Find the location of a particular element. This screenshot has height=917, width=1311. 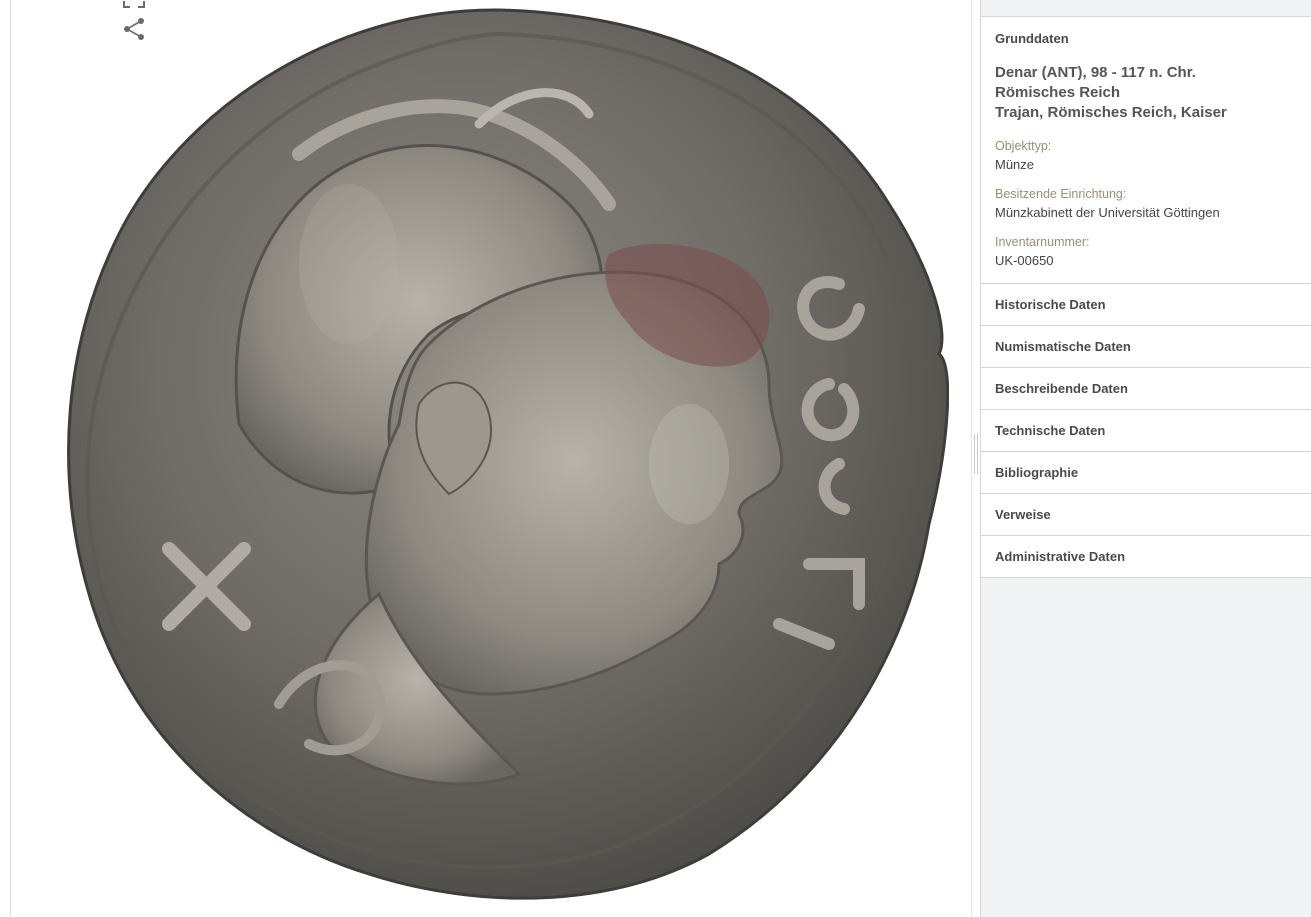

splitter-grip is located at coordinates (976, 454).